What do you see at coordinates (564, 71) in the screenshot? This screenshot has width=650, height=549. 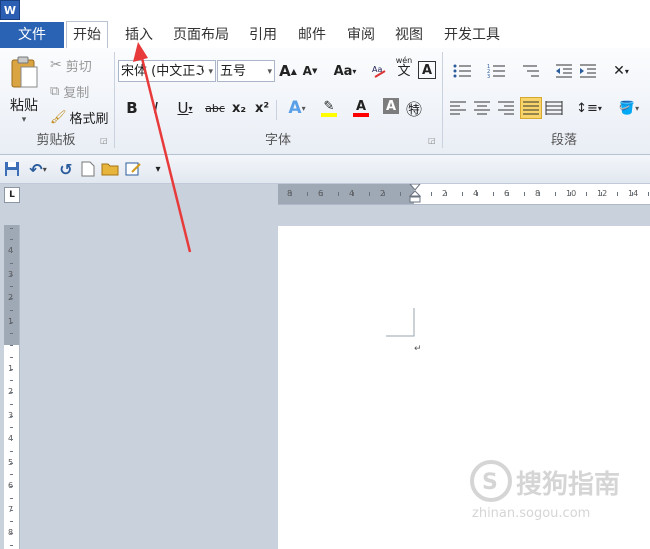 I see `decrease-indent-button` at bounding box center [564, 71].